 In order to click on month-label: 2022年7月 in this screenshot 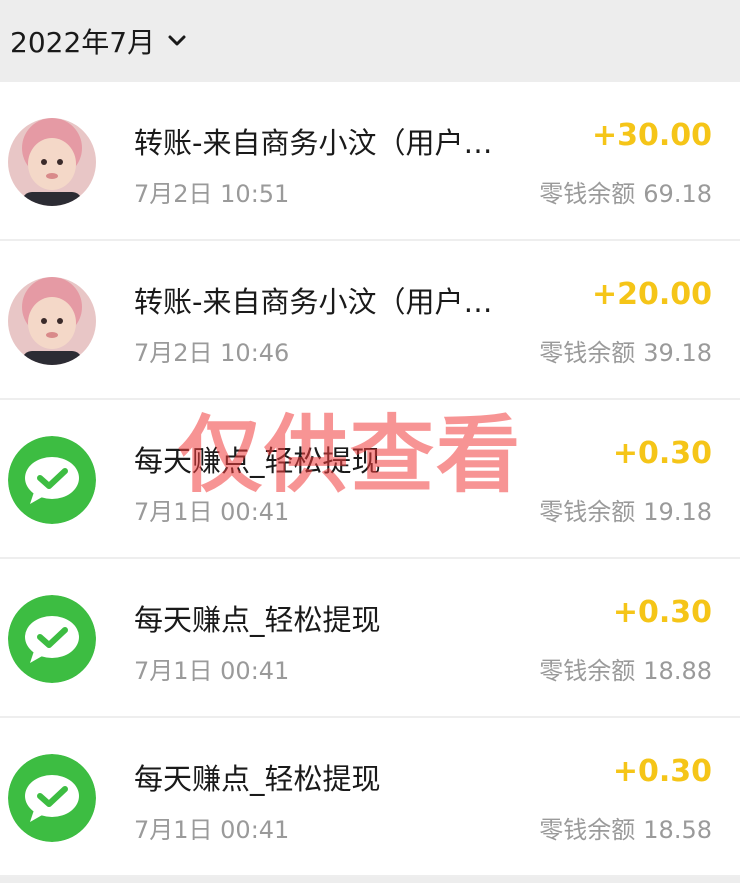, I will do `click(83, 42)`.